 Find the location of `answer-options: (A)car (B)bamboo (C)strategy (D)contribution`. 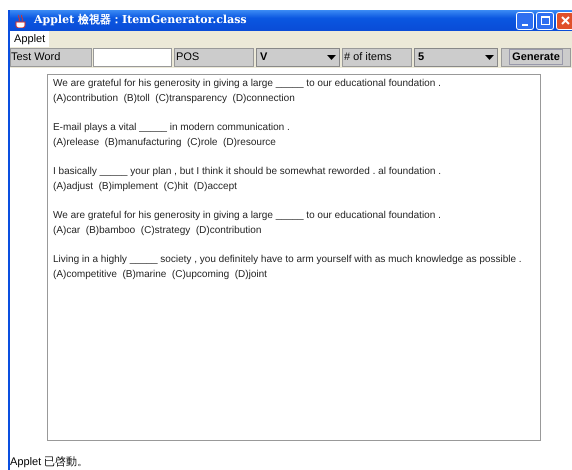

answer-options: (A)car (B)bamboo (C)strategy (D)contribution is located at coordinates (296, 230).